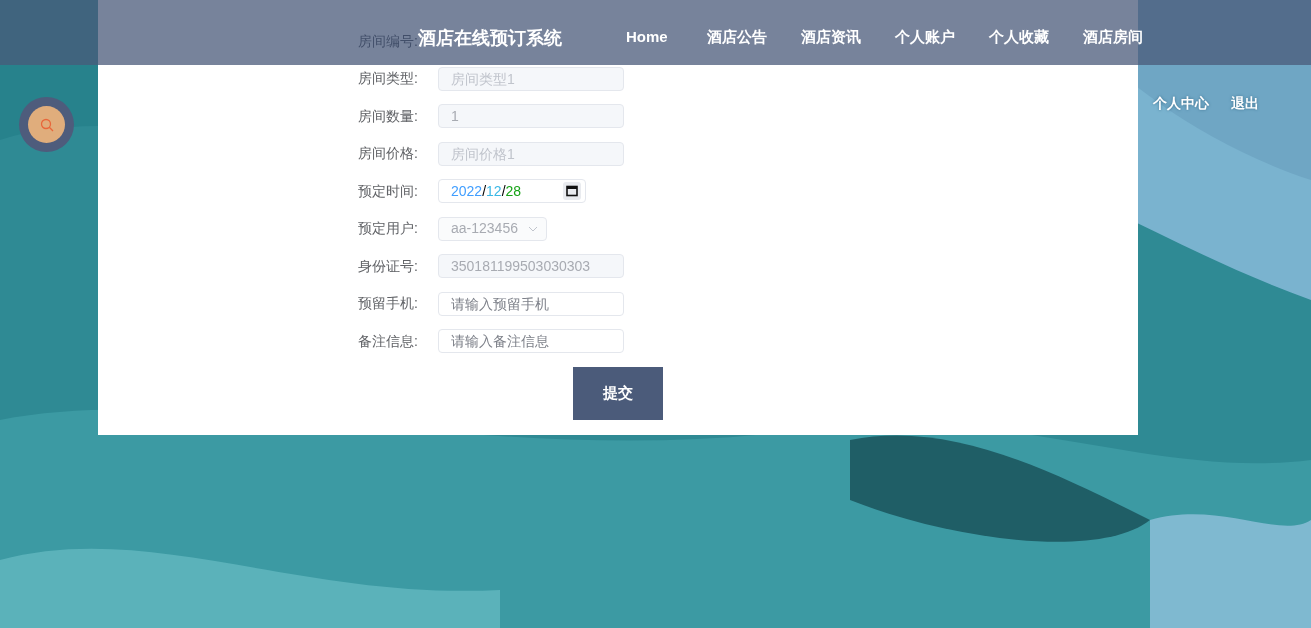 The width and height of the screenshot is (1311, 628). What do you see at coordinates (388, 78) in the screenshot?
I see `field-label: 房间类型:` at bounding box center [388, 78].